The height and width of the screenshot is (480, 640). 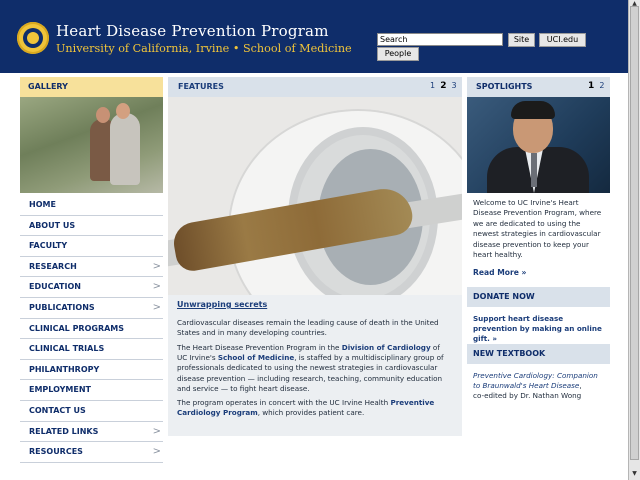 I want to click on spotlights-pager: 1 2, so click(x=596, y=86).